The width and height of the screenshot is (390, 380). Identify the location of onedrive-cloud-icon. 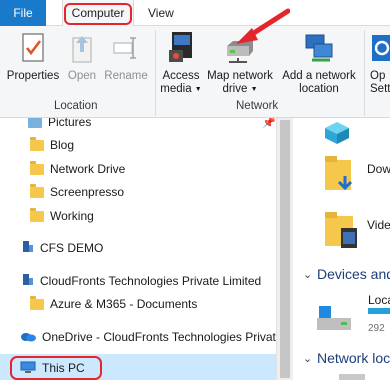
(28, 338).